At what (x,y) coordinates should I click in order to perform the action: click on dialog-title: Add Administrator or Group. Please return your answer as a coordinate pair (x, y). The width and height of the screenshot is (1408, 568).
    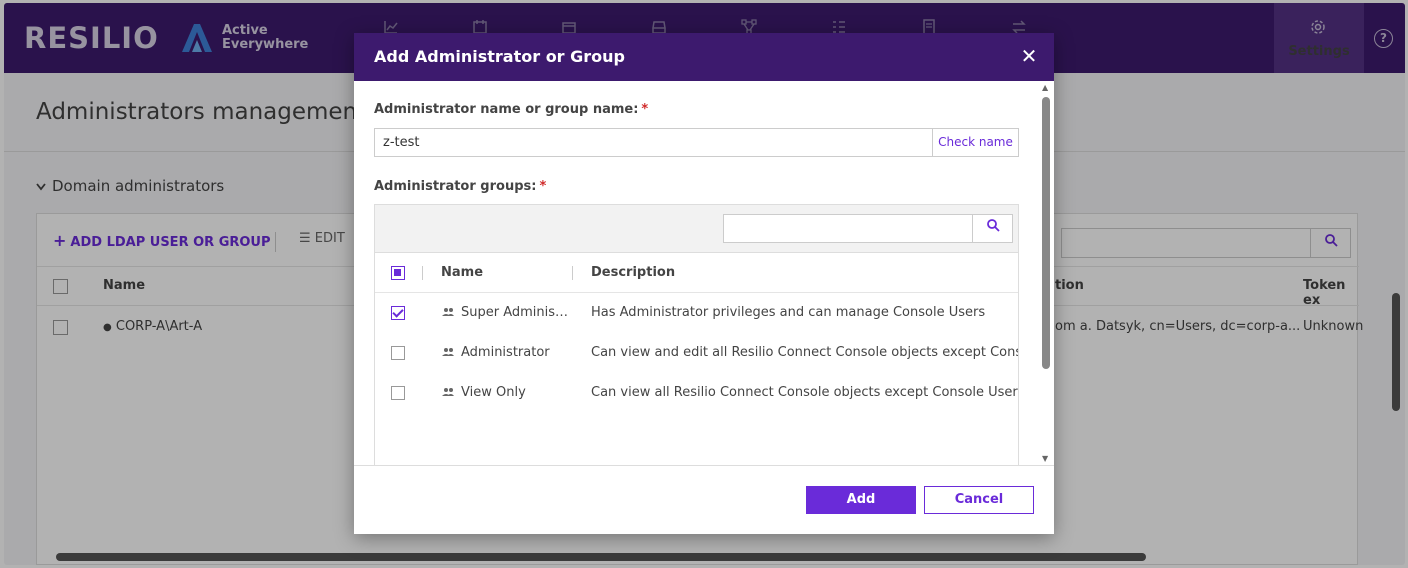
    Looking at the image, I should click on (499, 56).